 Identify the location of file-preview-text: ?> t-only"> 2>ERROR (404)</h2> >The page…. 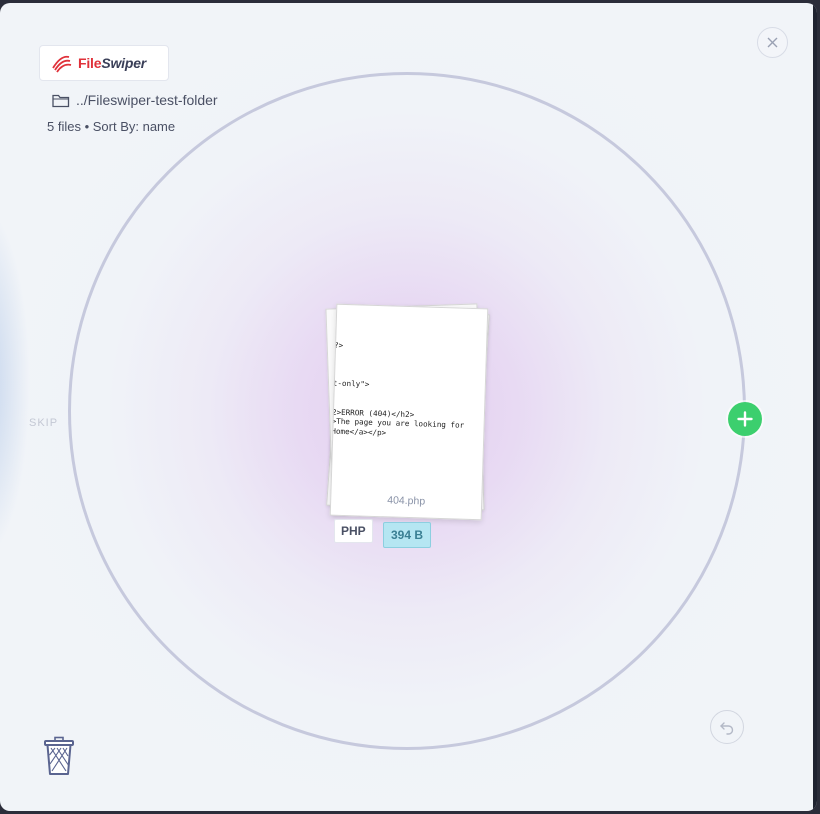
(398, 388).